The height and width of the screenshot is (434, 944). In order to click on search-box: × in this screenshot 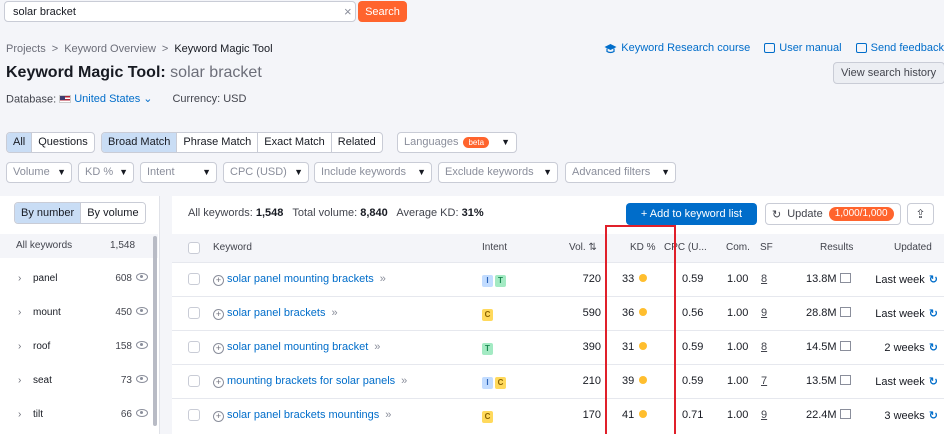, I will do `click(180, 11)`.